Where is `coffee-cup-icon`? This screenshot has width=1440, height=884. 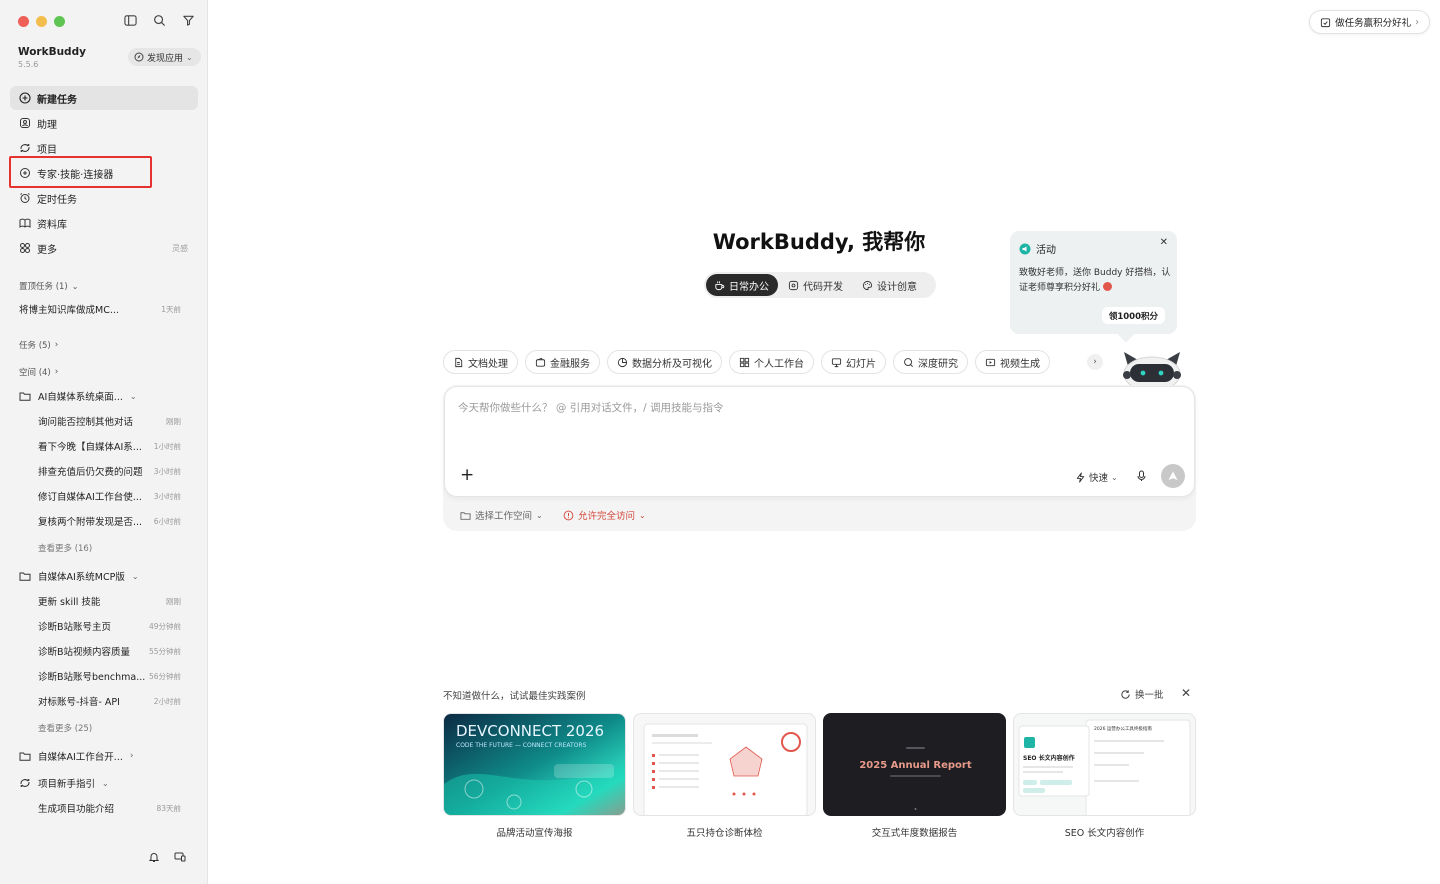
coffee-cup-icon is located at coordinates (720, 285).